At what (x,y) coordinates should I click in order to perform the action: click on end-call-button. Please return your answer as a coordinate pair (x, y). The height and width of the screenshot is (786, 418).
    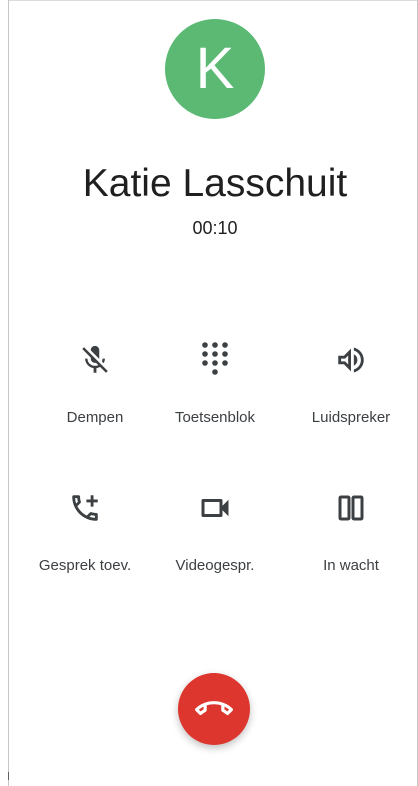
    Looking at the image, I should click on (214, 709).